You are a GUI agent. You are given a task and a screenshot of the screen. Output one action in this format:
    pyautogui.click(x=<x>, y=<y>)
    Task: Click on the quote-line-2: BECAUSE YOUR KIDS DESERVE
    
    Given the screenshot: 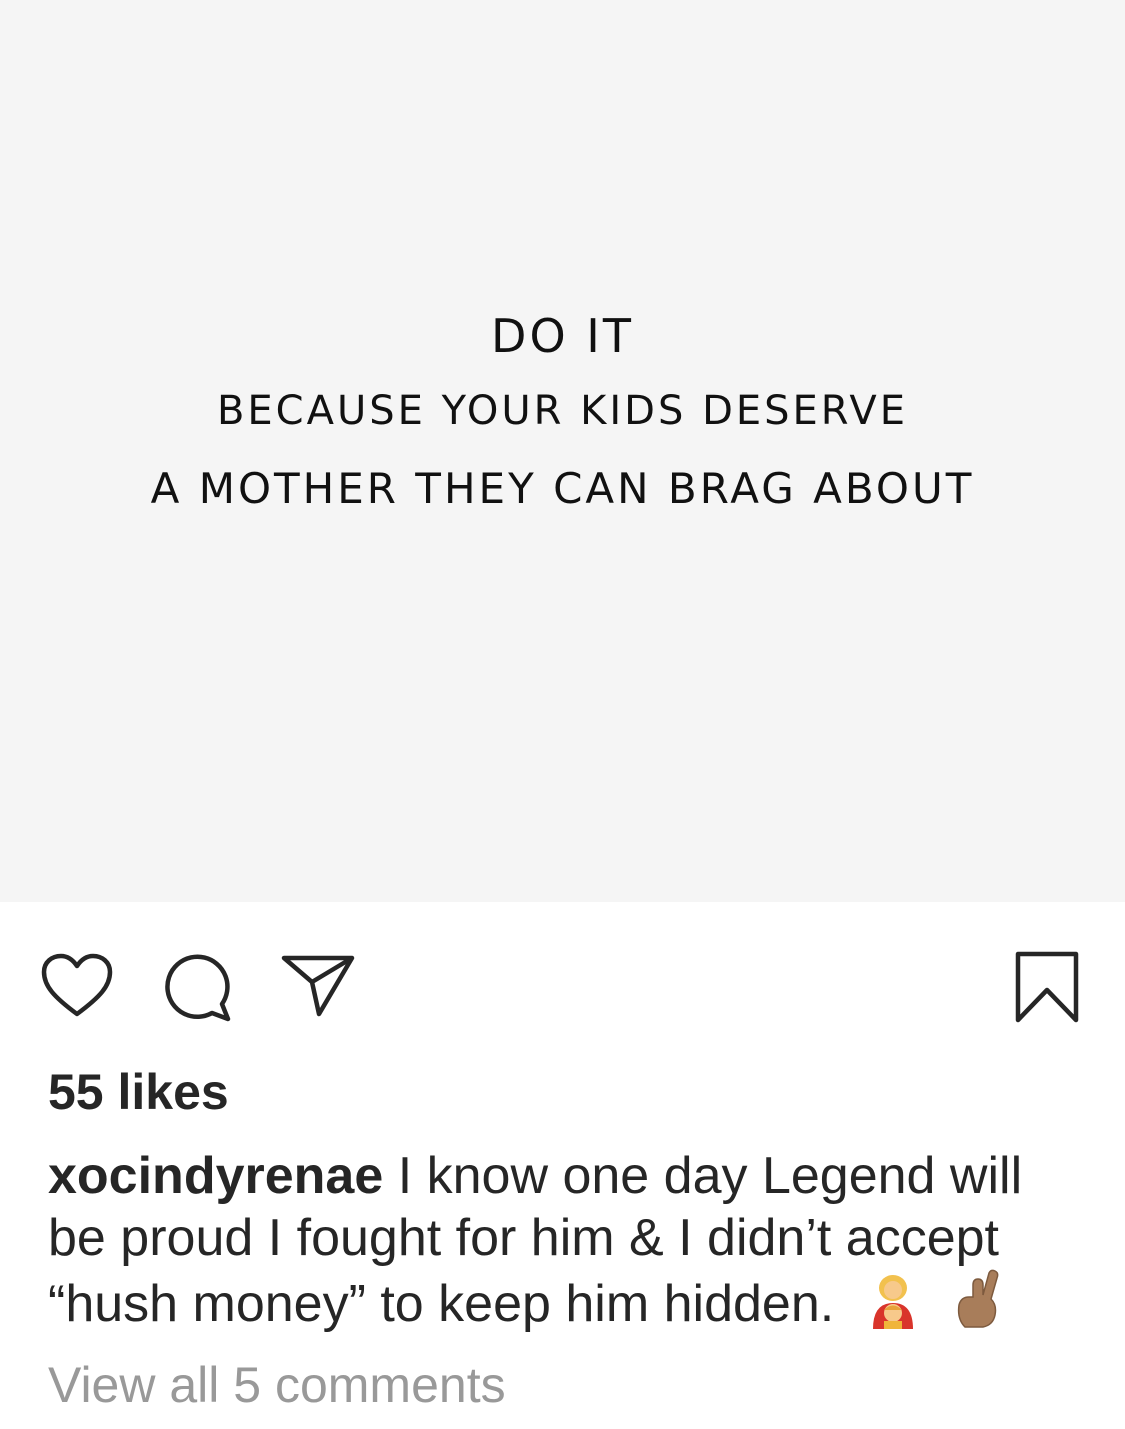 What is the action you would take?
    pyautogui.click(x=562, y=411)
    